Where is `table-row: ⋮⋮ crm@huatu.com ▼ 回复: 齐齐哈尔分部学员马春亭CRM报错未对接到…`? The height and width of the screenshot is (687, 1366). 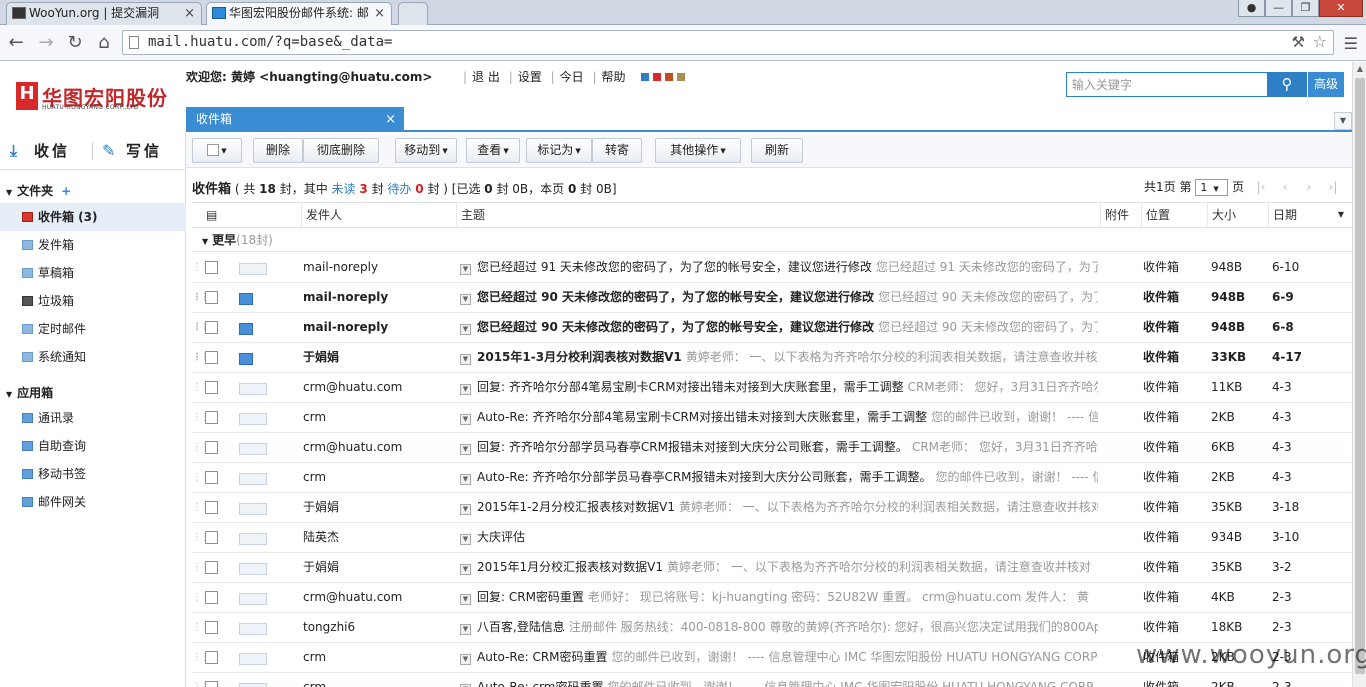
table-row: ⋮⋮ crm@huatu.com ▼ 回复: 齐齐哈尔分部学员马春亭CRM报错未对接到… is located at coordinates (772, 448).